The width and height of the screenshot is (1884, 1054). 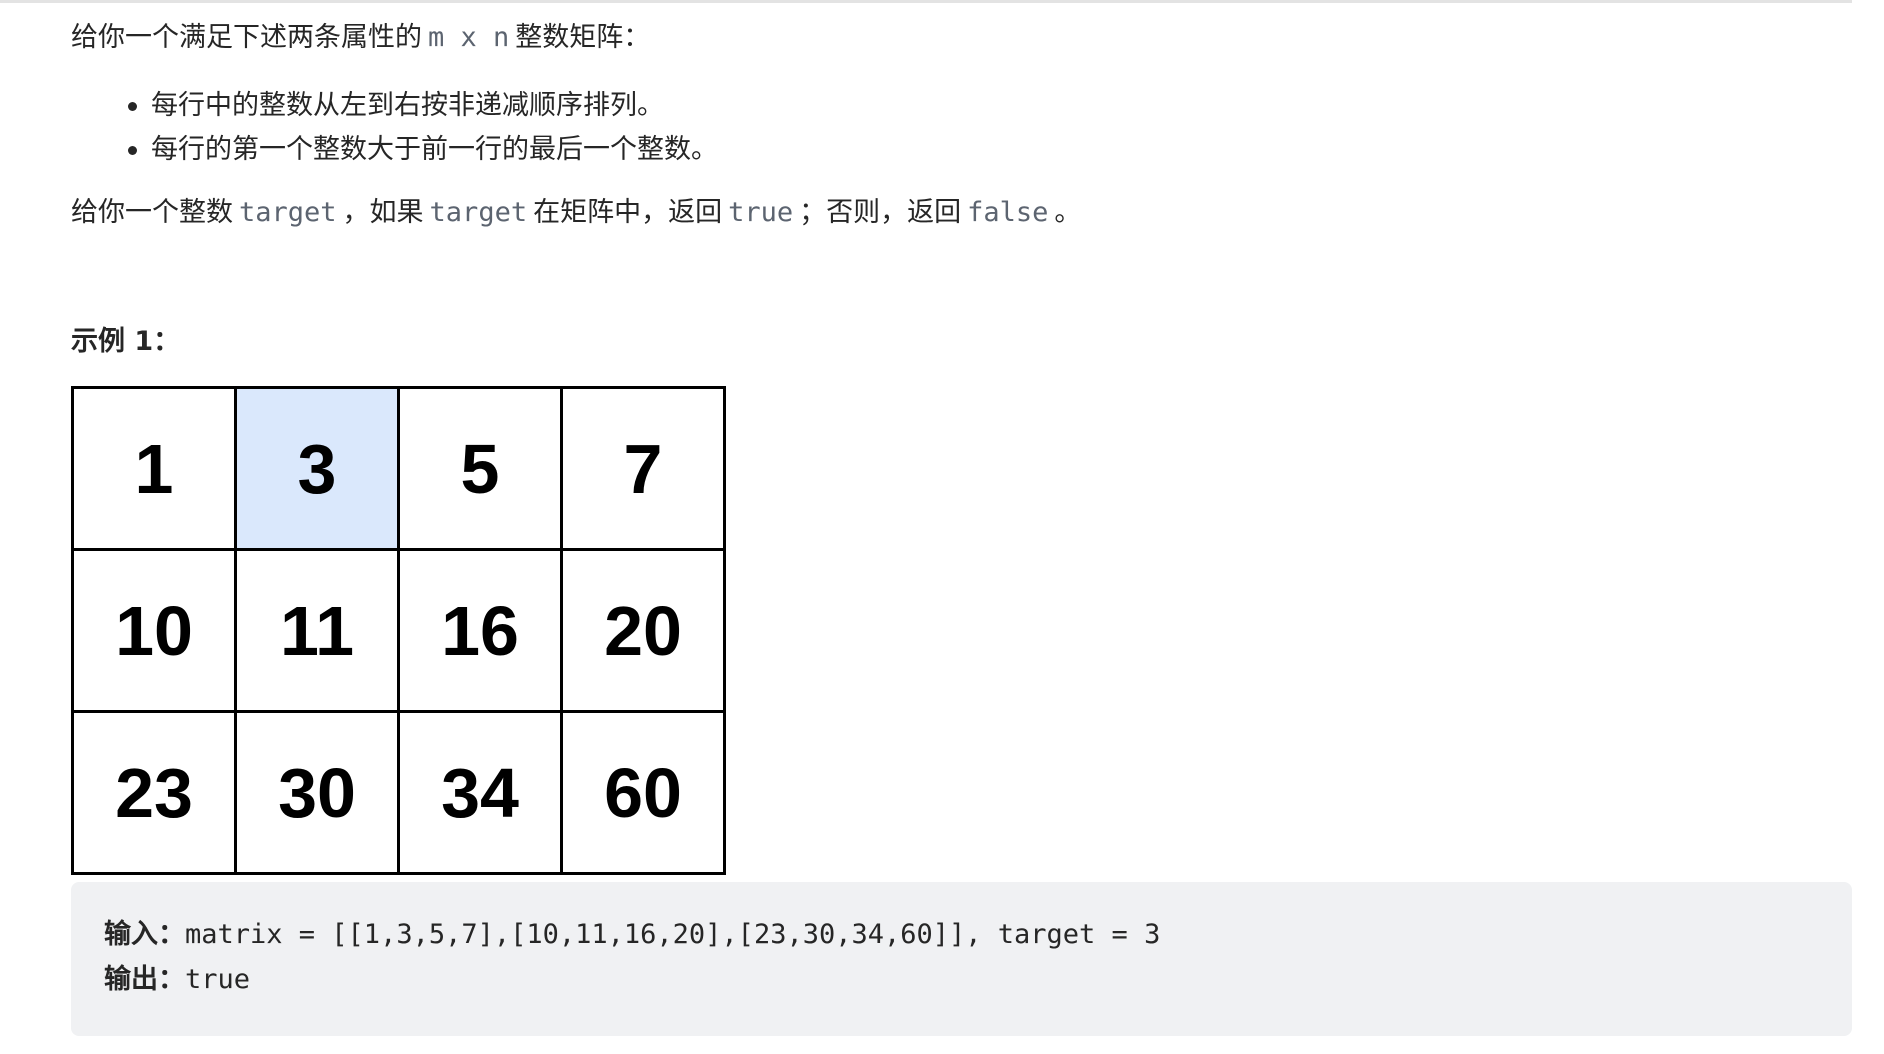 I want to click on matrix-row: 10 11 16 20, so click(x=398, y=630).